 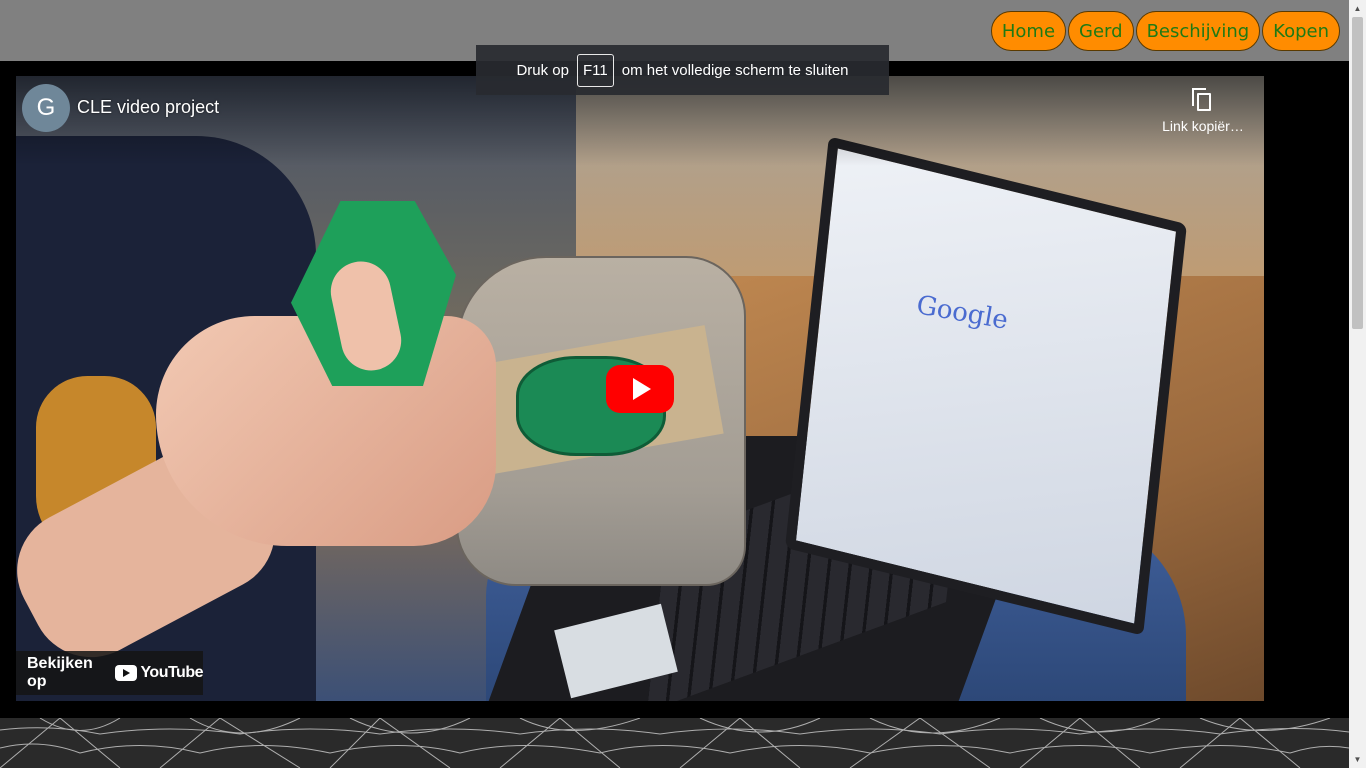 What do you see at coordinates (1357, 8) in the screenshot?
I see `scroll-up-arrow-icon: ▲` at bounding box center [1357, 8].